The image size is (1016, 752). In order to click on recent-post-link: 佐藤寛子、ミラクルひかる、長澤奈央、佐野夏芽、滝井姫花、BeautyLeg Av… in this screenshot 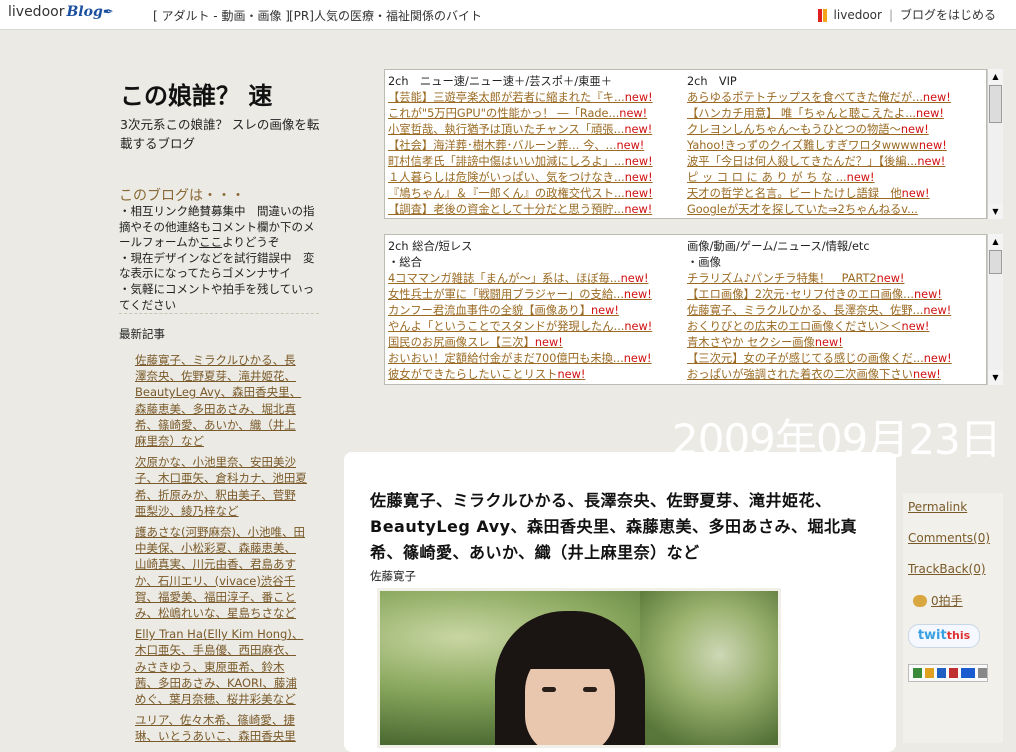, I will do `click(221, 400)`.